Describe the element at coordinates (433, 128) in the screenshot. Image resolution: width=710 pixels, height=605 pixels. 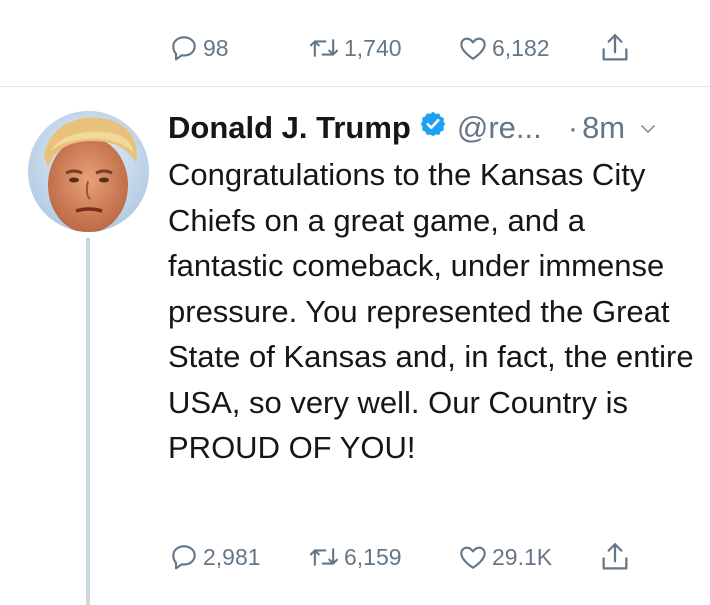
I see `verified-badge-icon` at that location.